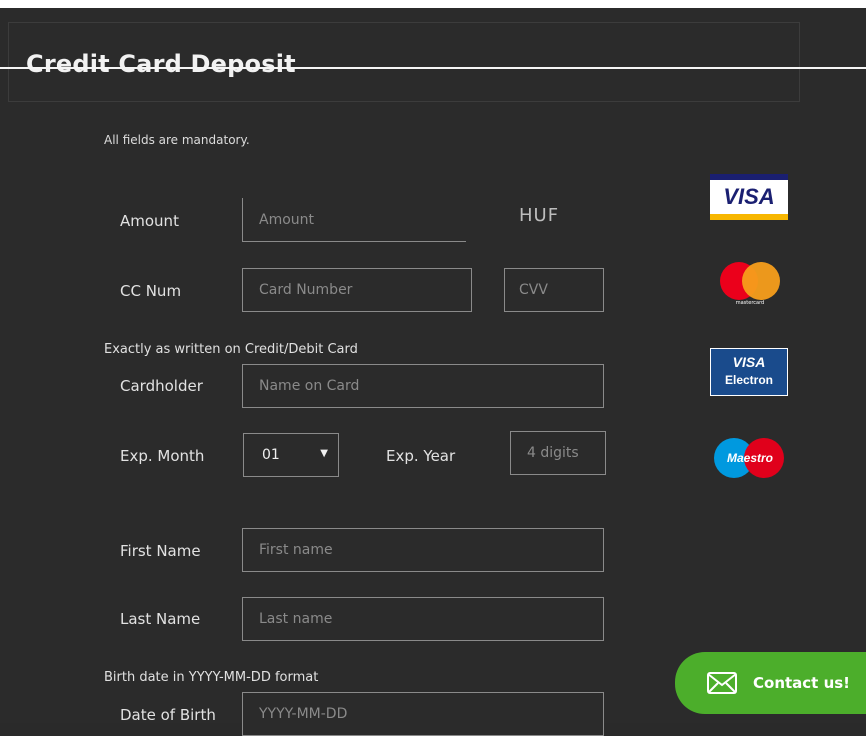 This screenshot has width=866, height=736. What do you see at coordinates (161, 64) in the screenshot?
I see `page-title: Credit Card Deposit` at bounding box center [161, 64].